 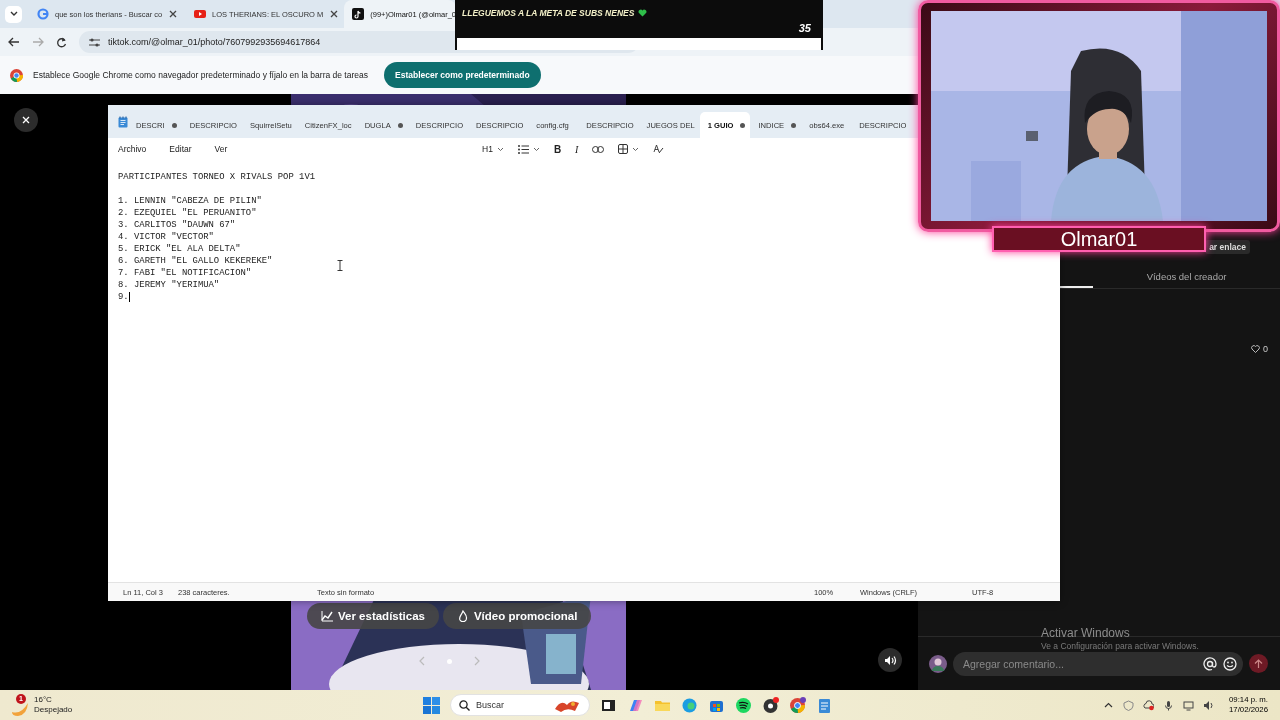 I want to click on reload-icon, so click(x=61, y=42).